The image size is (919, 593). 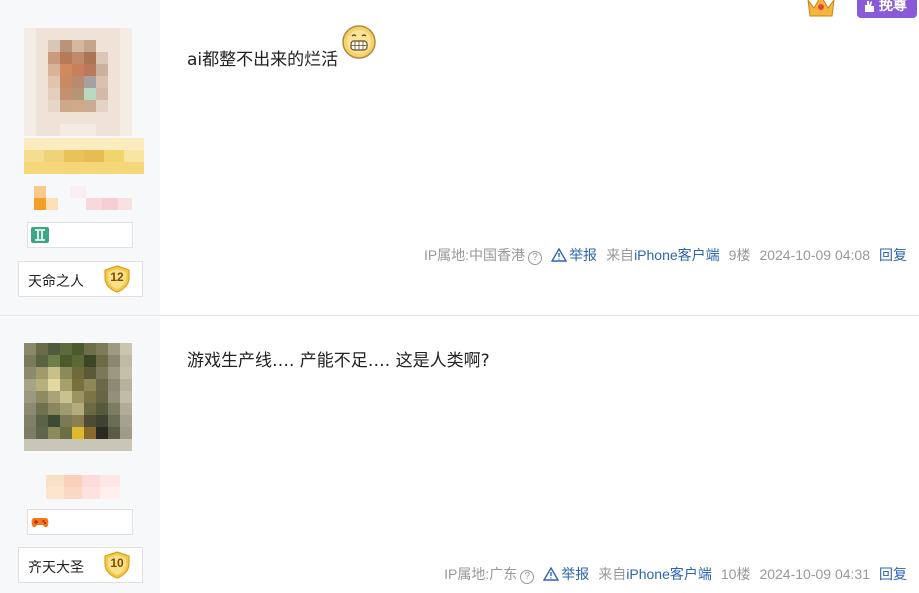 I want to click on gemini-sign-icon, so click(x=40, y=235).